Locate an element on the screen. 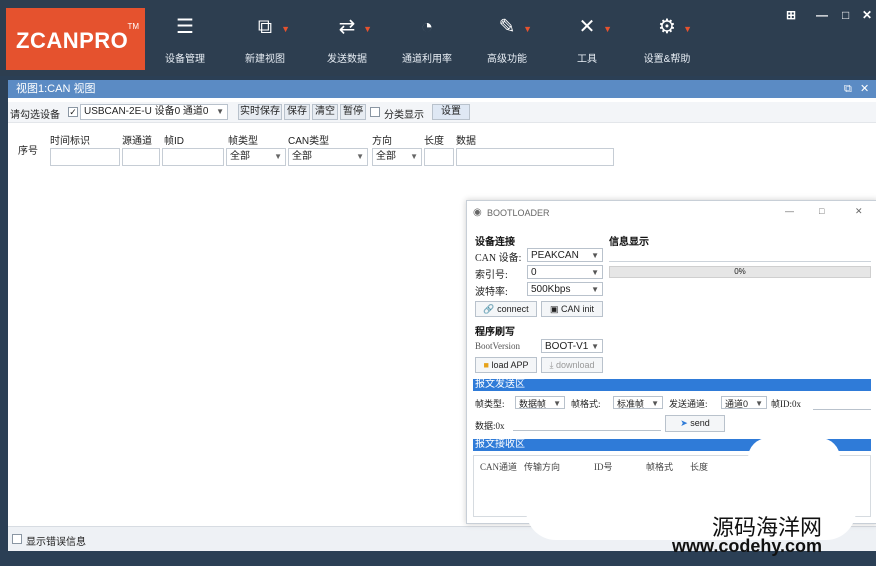 This screenshot has width=876, height=566. folder-icon: ■ is located at coordinates (486, 365).